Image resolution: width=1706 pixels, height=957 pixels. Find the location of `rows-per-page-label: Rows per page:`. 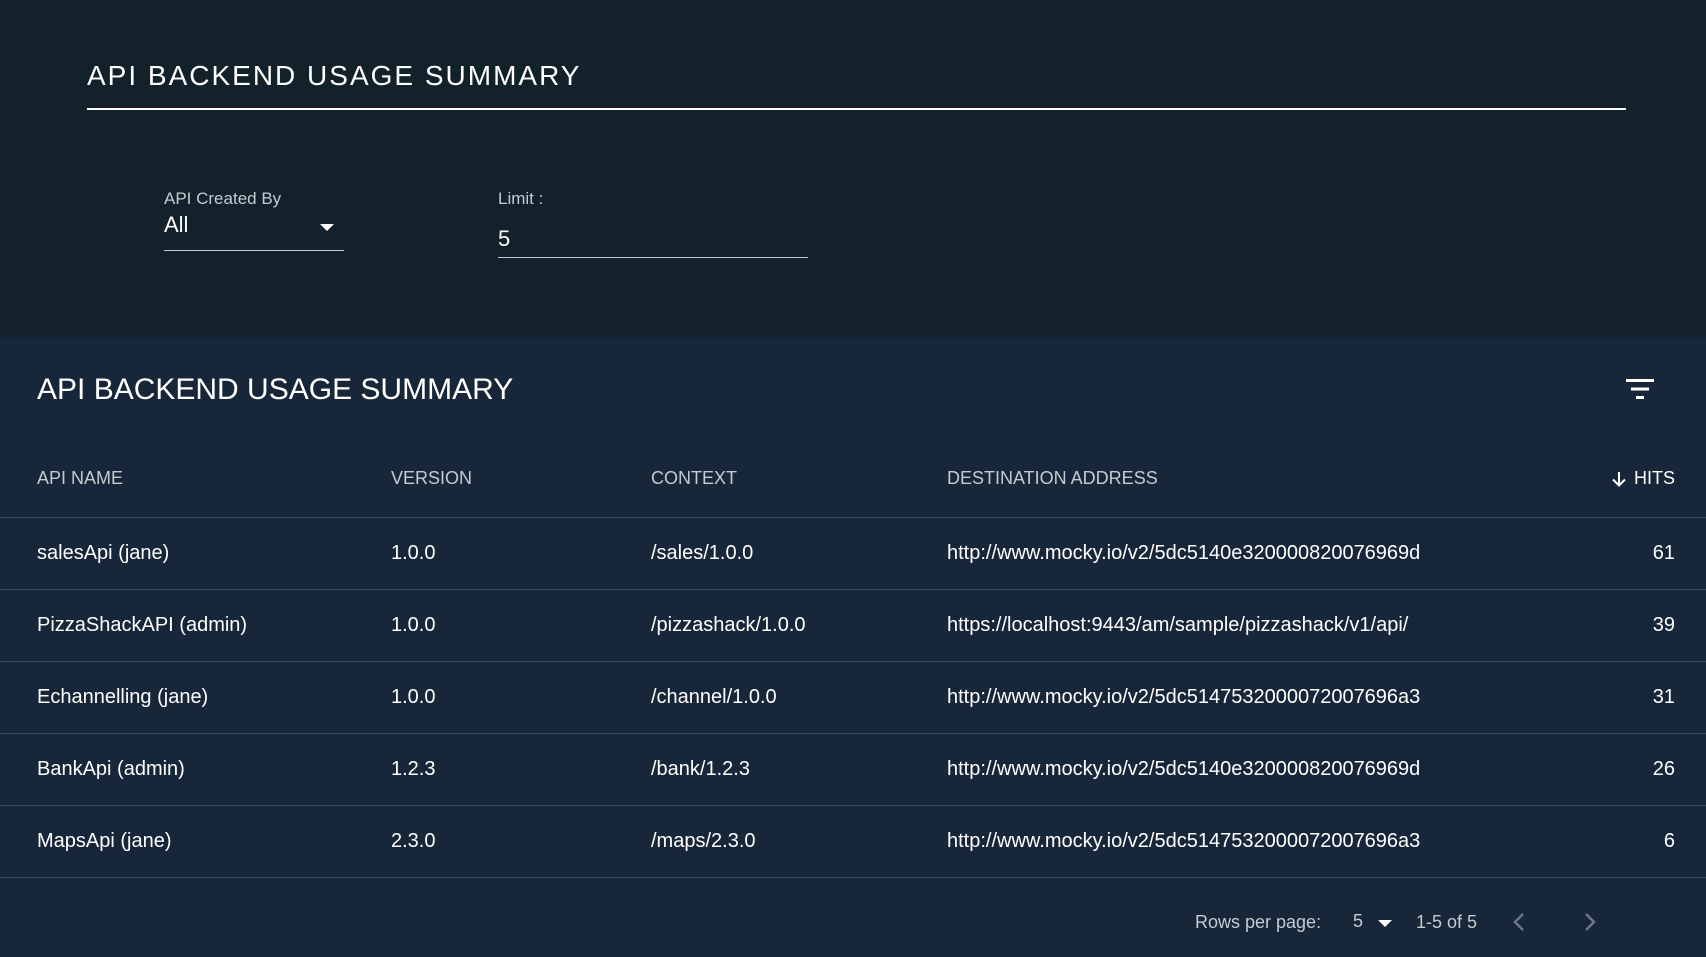

rows-per-page-label: Rows per page: is located at coordinates (1258, 922).